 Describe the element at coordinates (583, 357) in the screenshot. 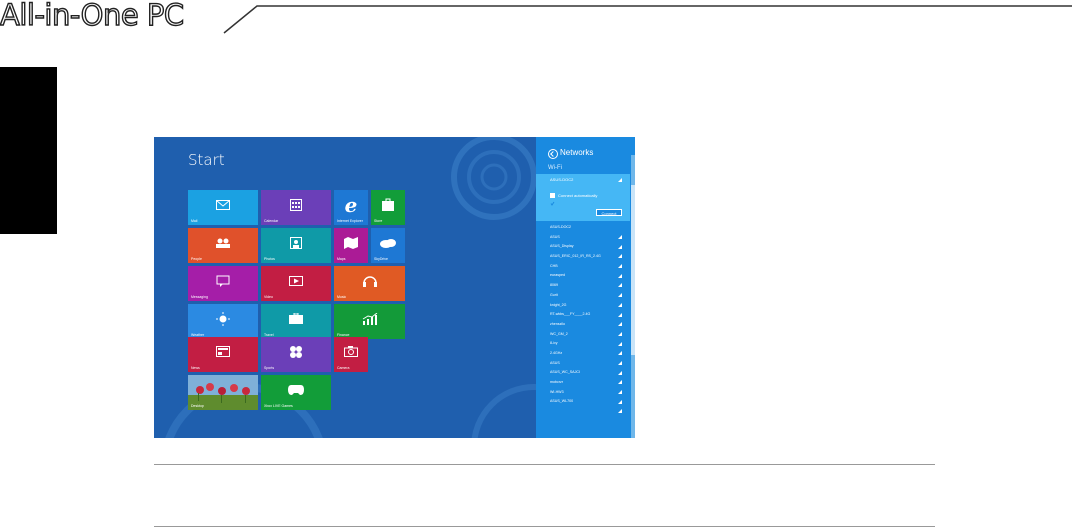

I see `network-item: 2.4GHz` at that location.